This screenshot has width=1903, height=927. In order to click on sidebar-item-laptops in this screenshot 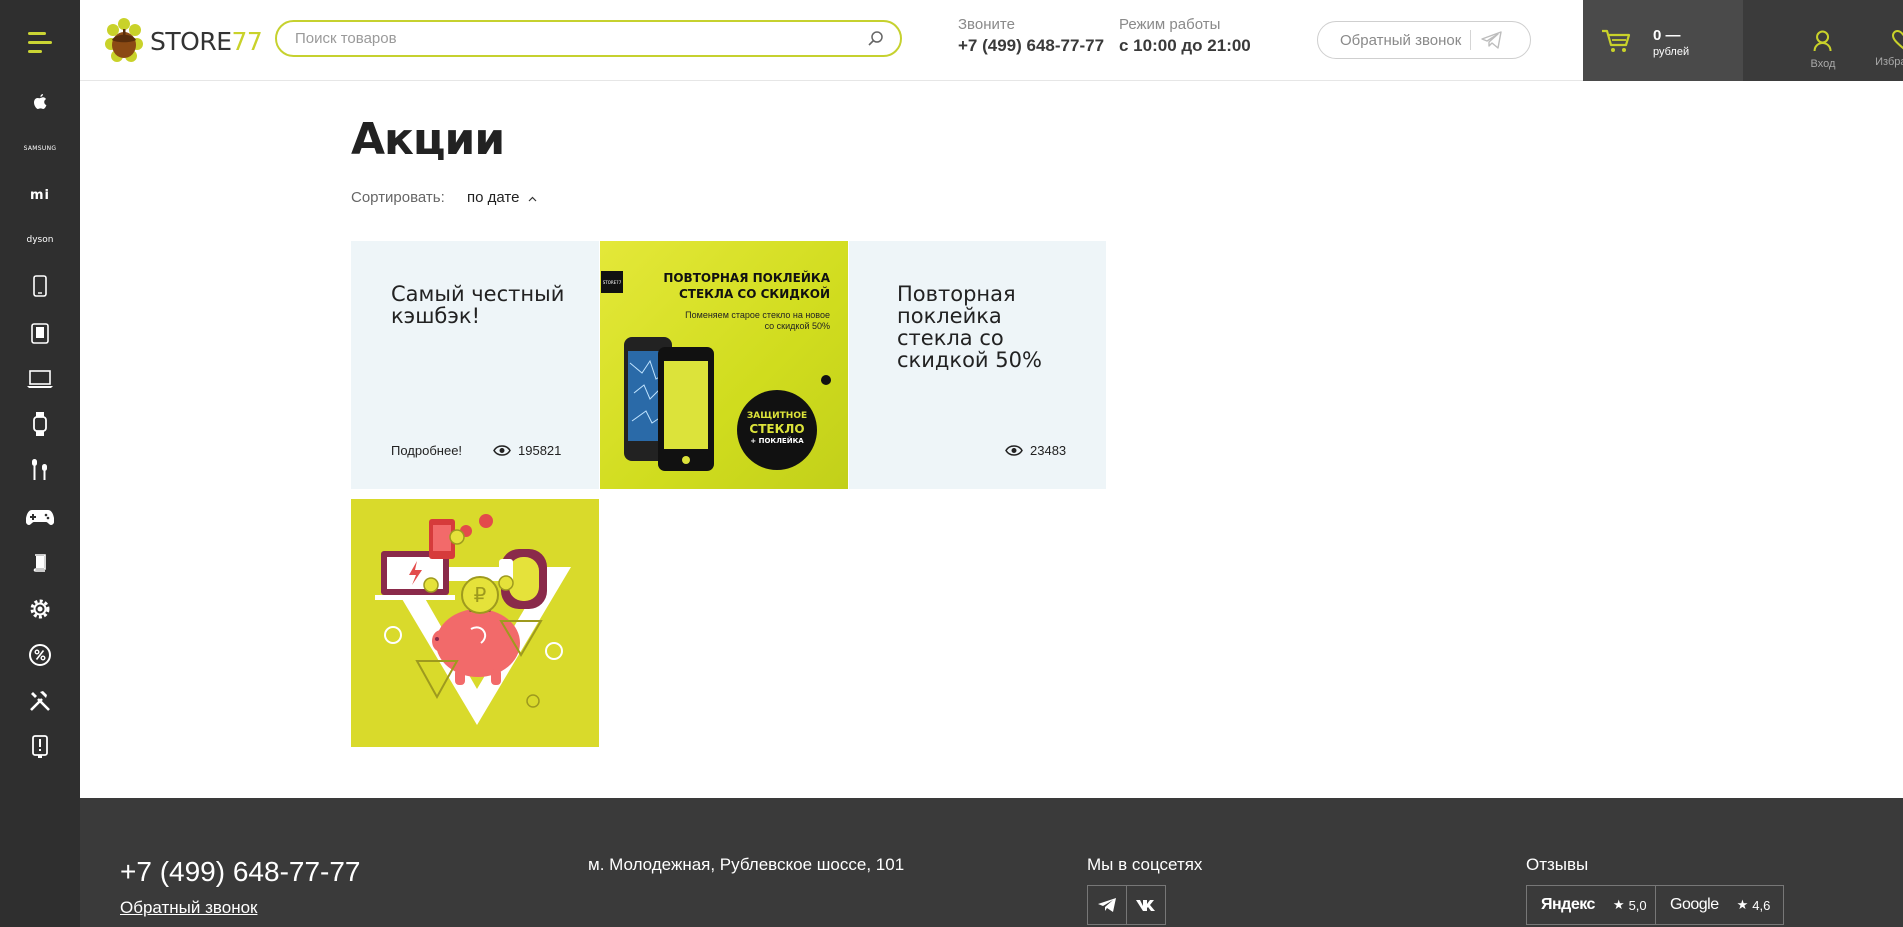, I will do `click(40, 379)`.